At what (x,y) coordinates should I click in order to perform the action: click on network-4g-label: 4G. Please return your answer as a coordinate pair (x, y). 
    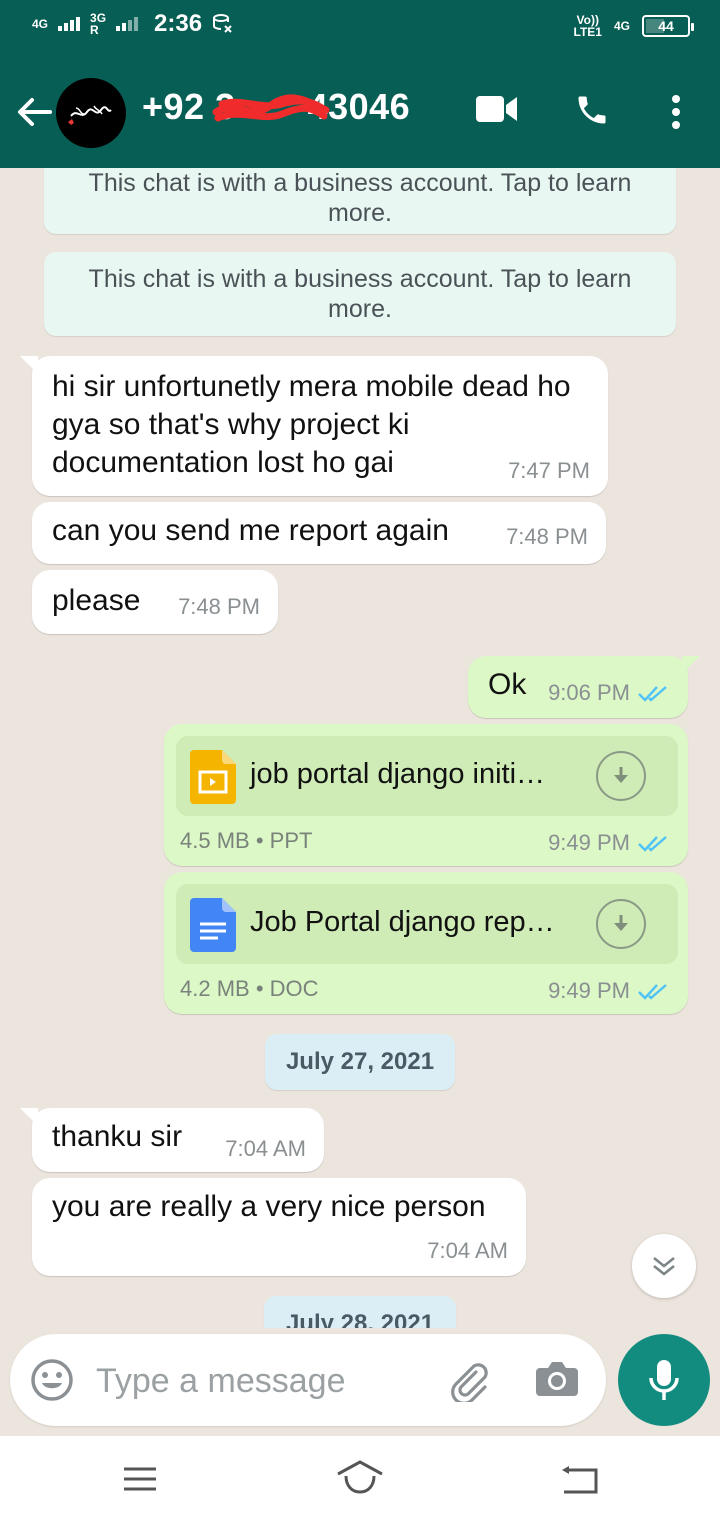
    Looking at the image, I should click on (40, 24).